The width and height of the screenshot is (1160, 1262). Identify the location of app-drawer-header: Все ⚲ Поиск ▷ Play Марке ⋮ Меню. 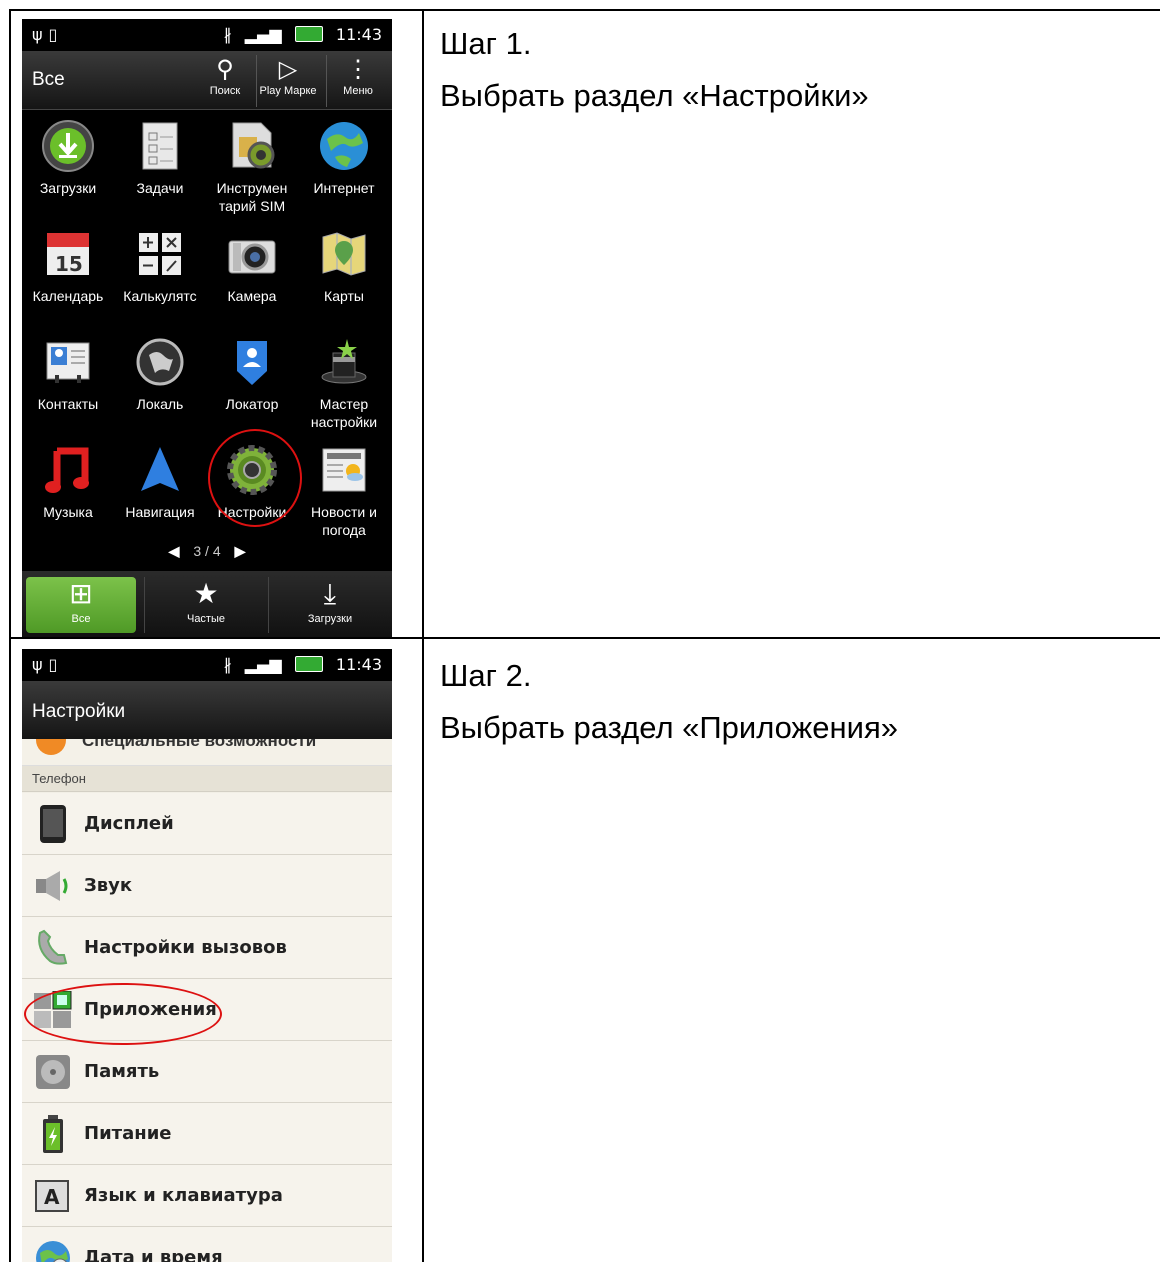
(207, 80).